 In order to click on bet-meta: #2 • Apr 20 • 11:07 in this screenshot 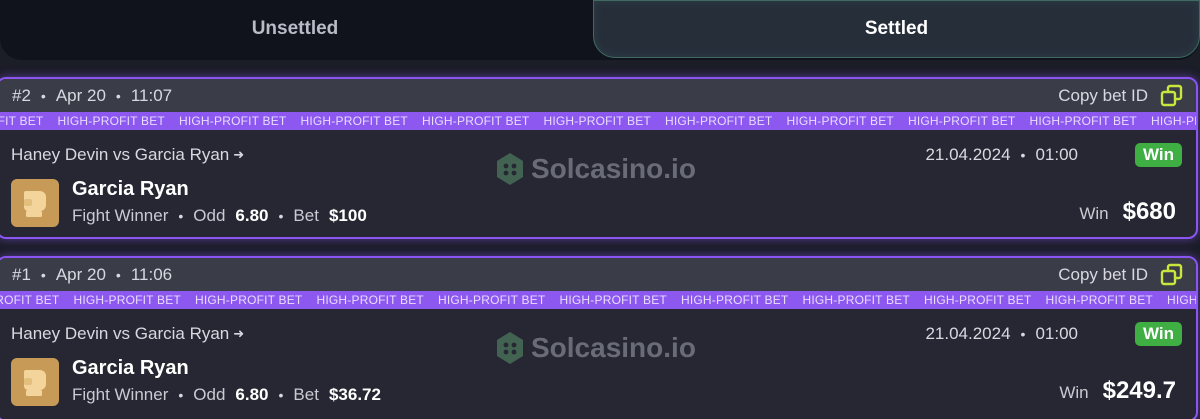, I will do `click(92, 96)`.